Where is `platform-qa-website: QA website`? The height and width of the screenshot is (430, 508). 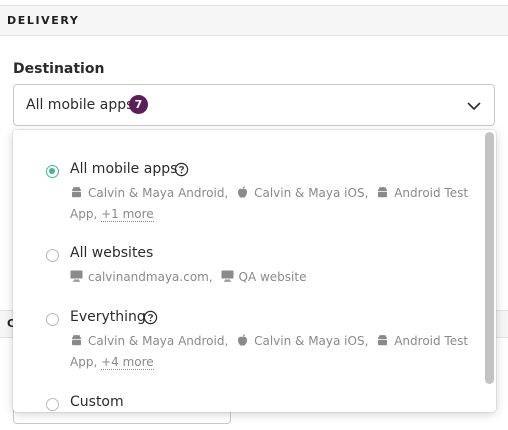 platform-qa-website: QA website is located at coordinates (272, 277).